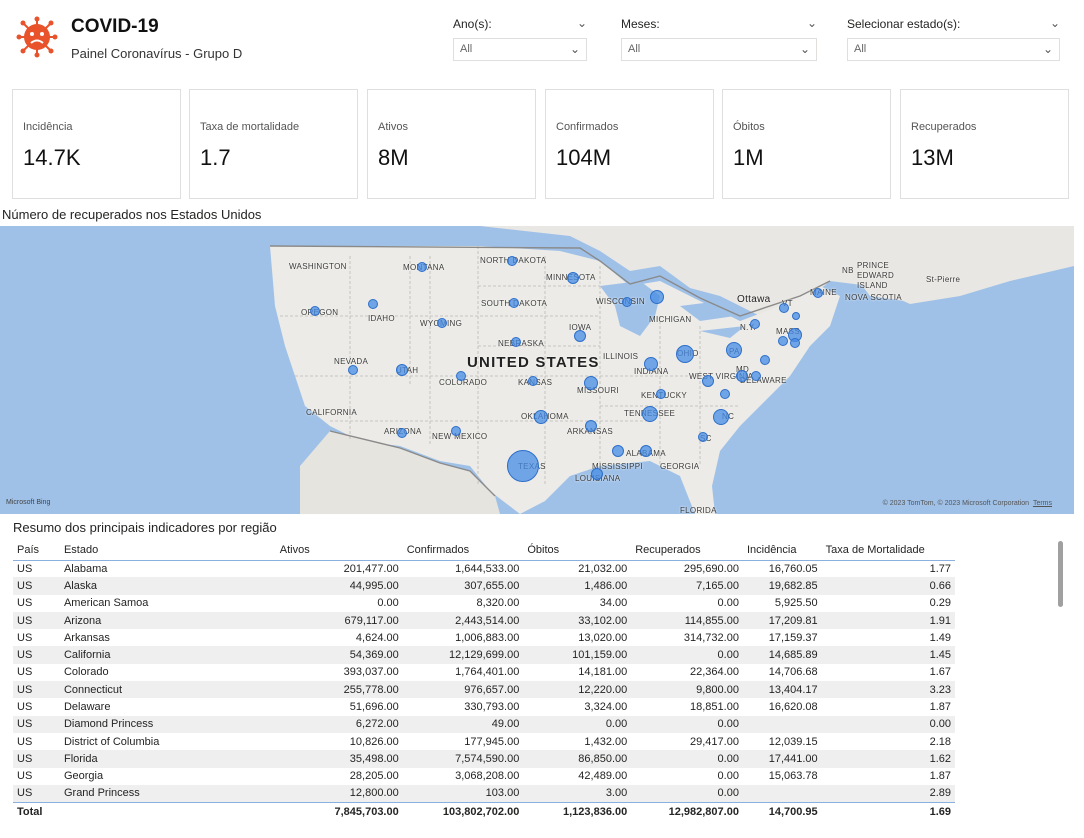  I want to click on column-header-active: Ativos, so click(339, 550).